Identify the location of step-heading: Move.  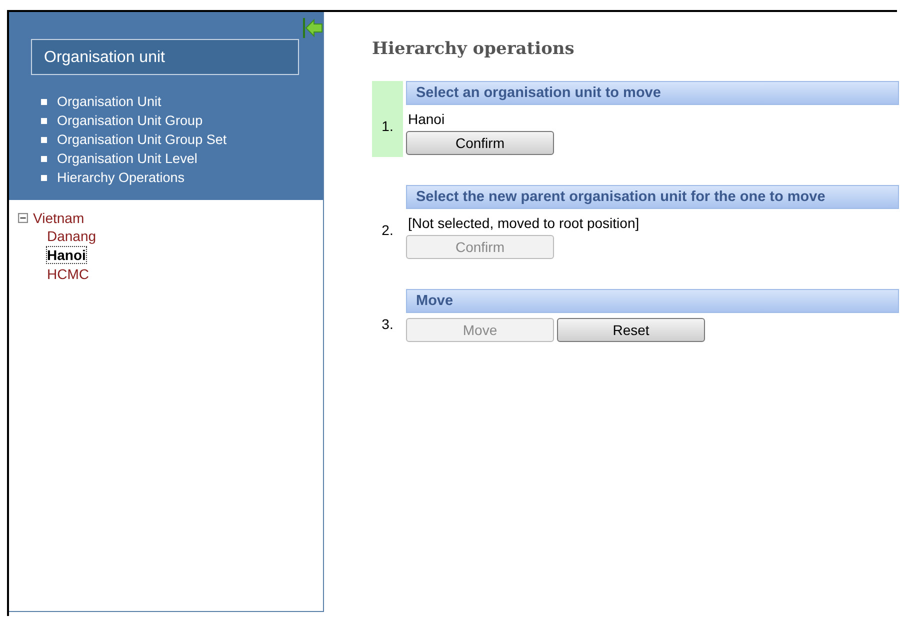
(652, 301).